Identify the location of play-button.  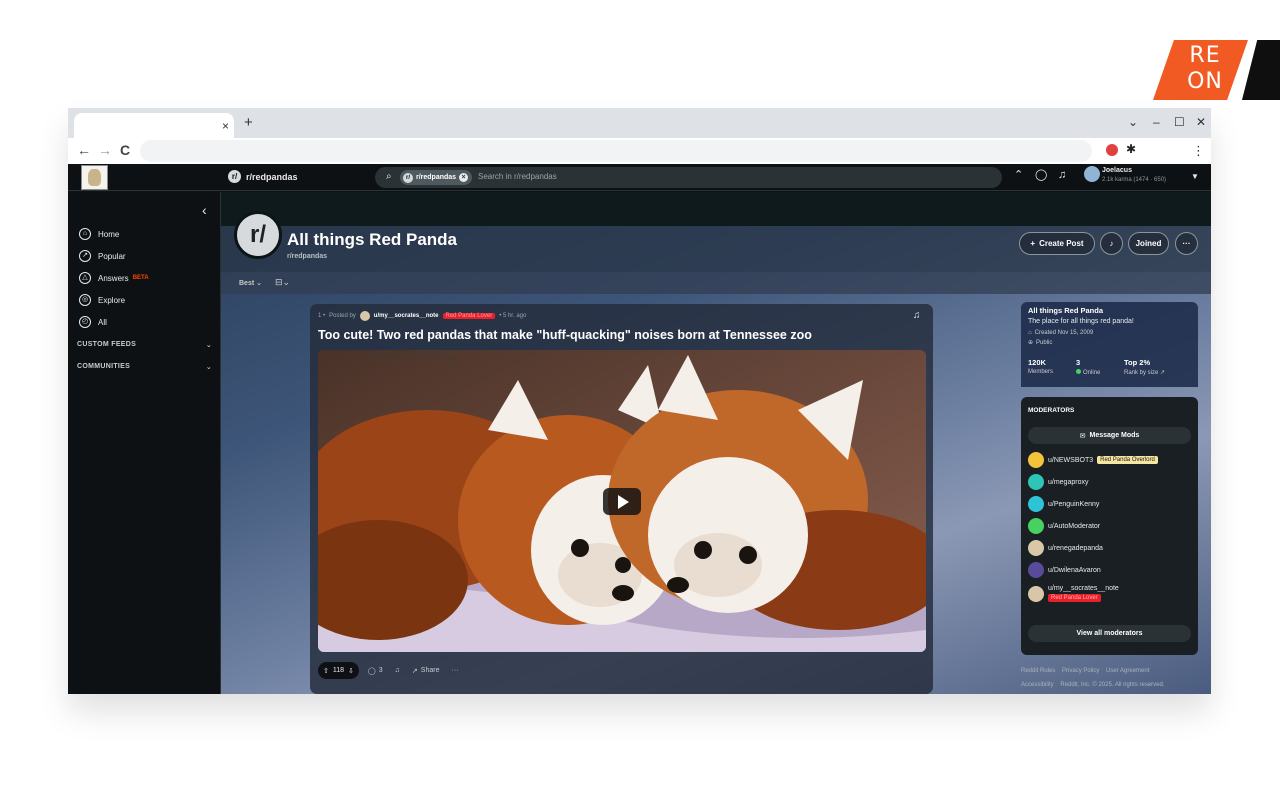
(622, 501).